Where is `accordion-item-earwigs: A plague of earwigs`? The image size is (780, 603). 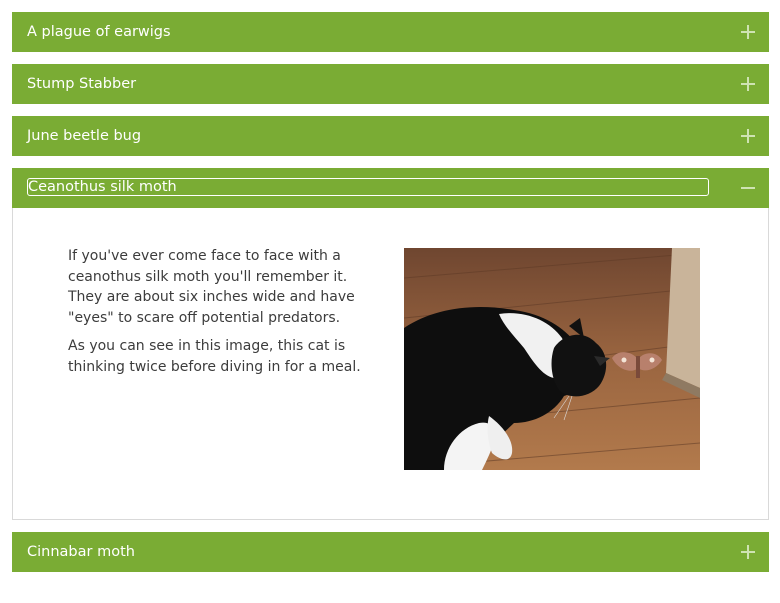
accordion-item-earwigs: A plague of earwigs is located at coordinates (390, 32).